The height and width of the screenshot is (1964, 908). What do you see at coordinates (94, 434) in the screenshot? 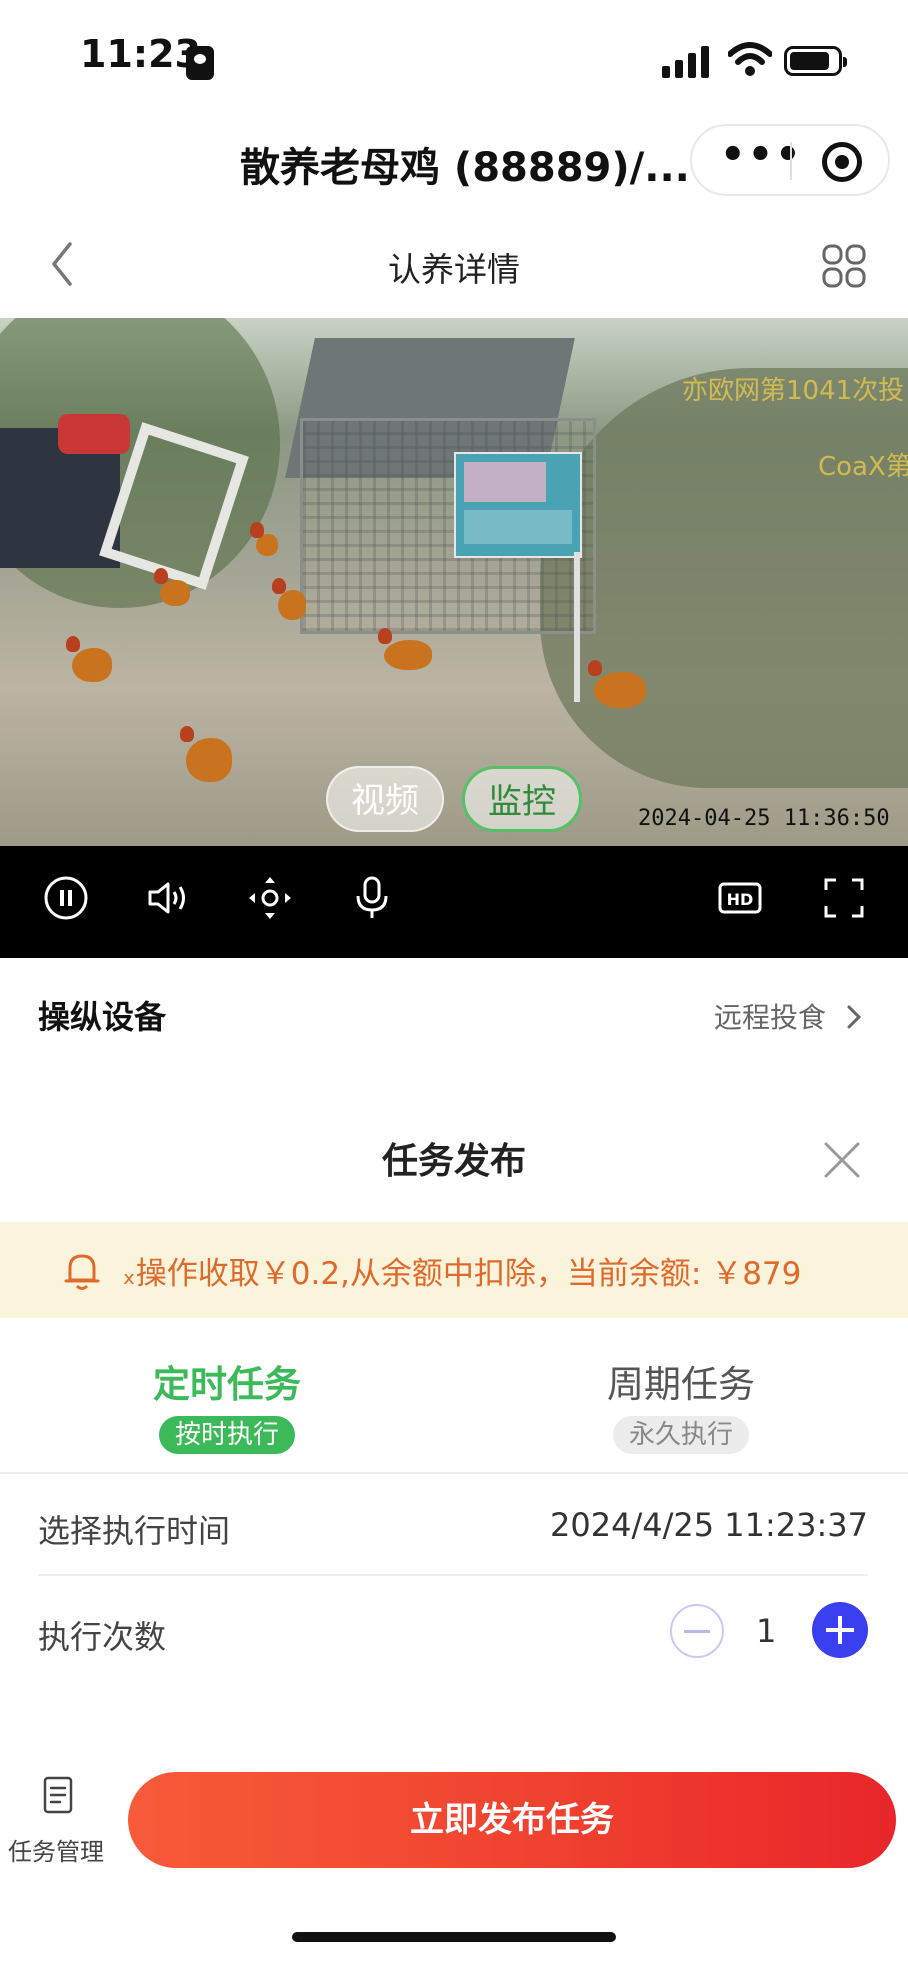
I see `video-scene-red-cloth` at bounding box center [94, 434].